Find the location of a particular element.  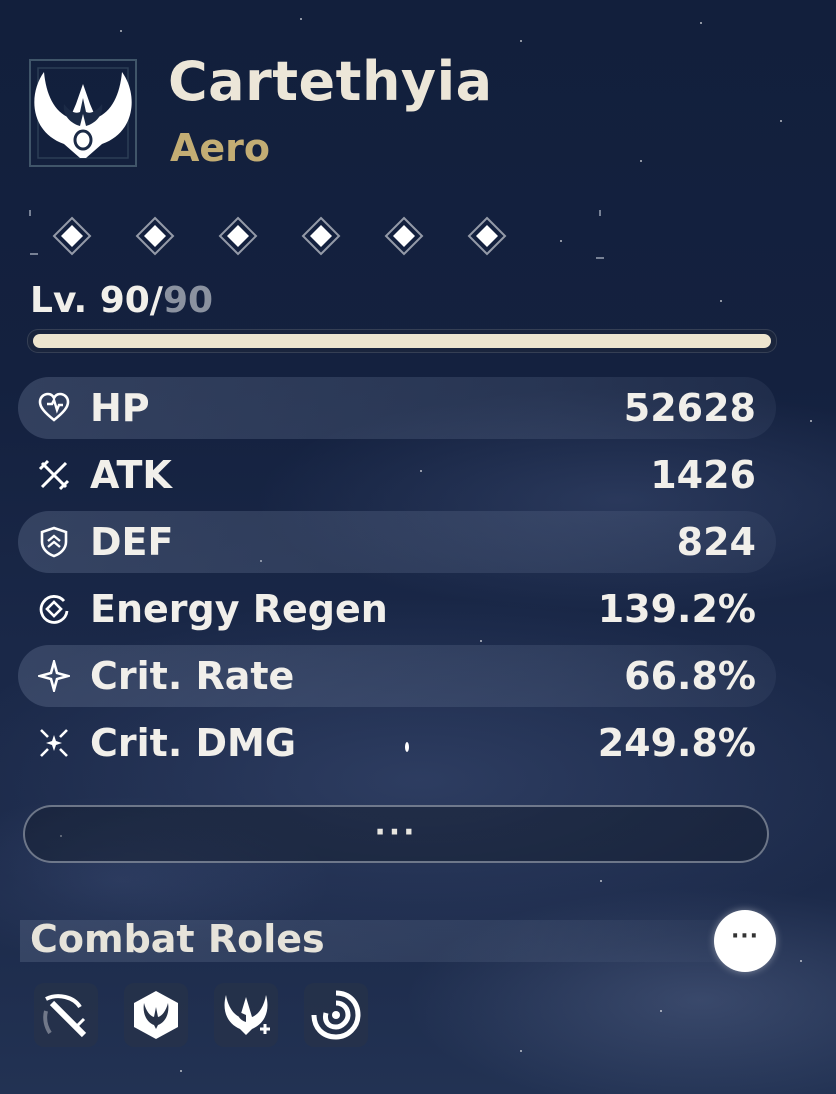

character-element: Aero is located at coordinates (220, 148).